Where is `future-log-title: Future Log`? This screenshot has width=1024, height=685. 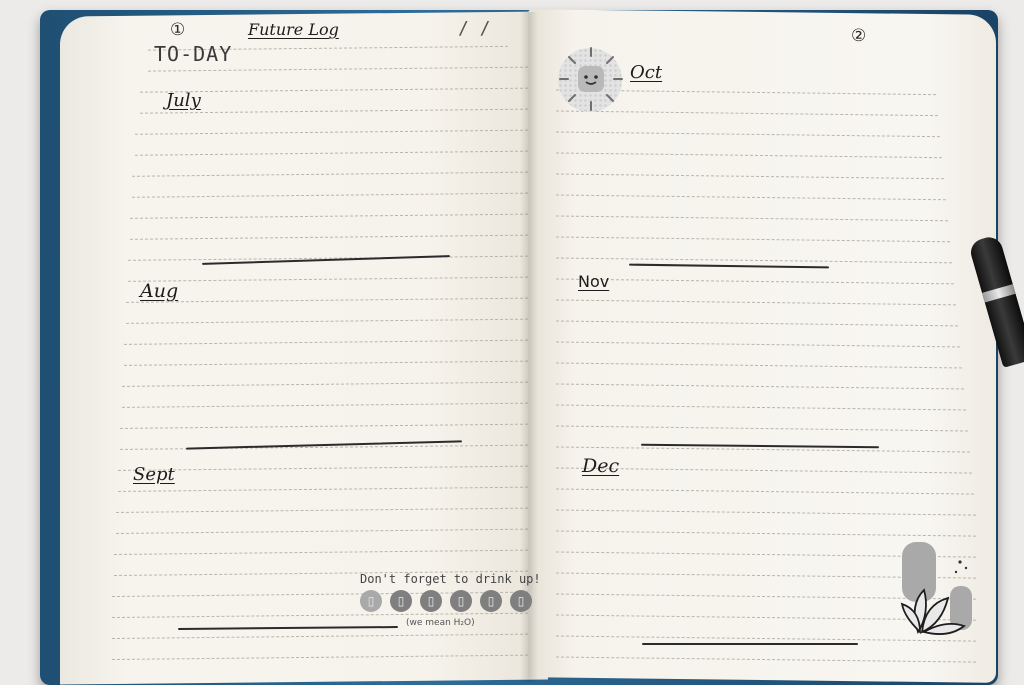 future-log-title: Future Log is located at coordinates (293, 29).